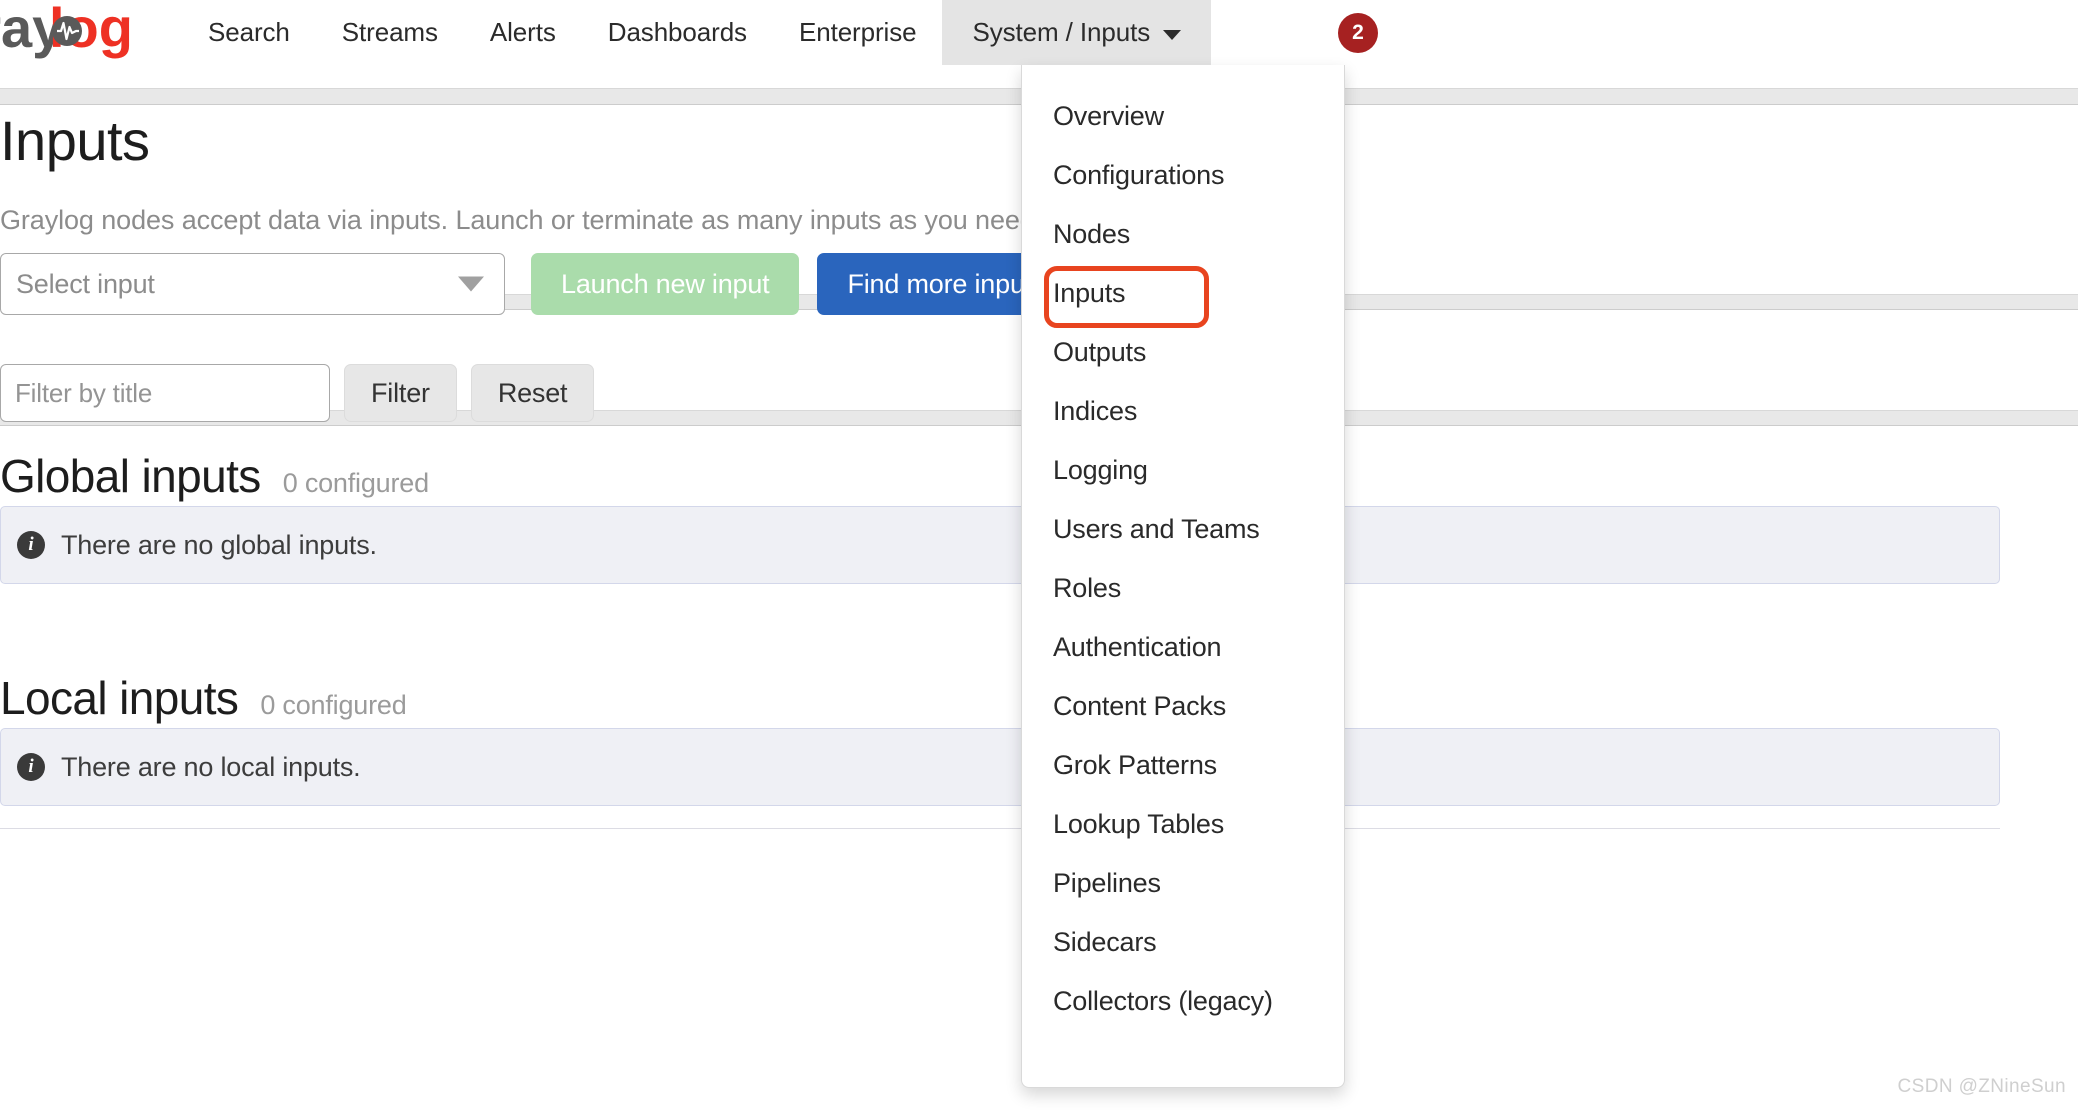 The width and height of the screenshot is (2078, 1110). I want to click on section-title: Local inputs, so click(119, 698).